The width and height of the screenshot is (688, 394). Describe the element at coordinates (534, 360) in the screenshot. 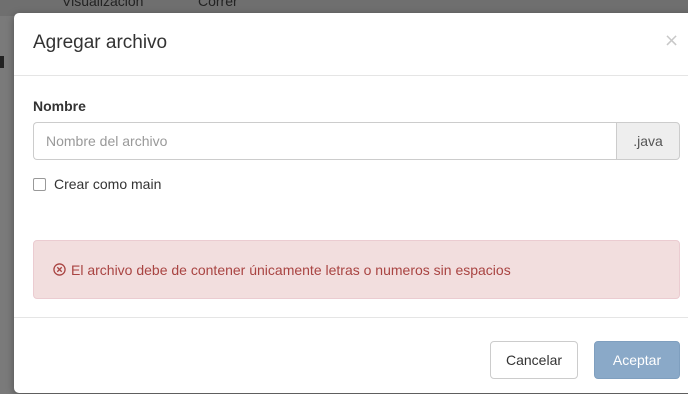

I see `cancel-button: Cancelar` at that location.